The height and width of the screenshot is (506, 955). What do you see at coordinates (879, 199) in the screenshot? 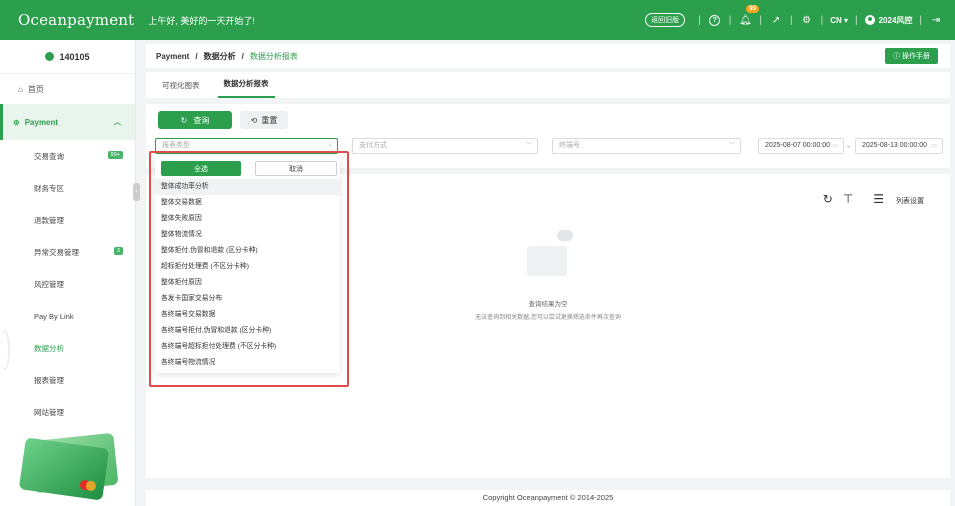
I see `list-icon: ☰` at bounding box center [879, 199].